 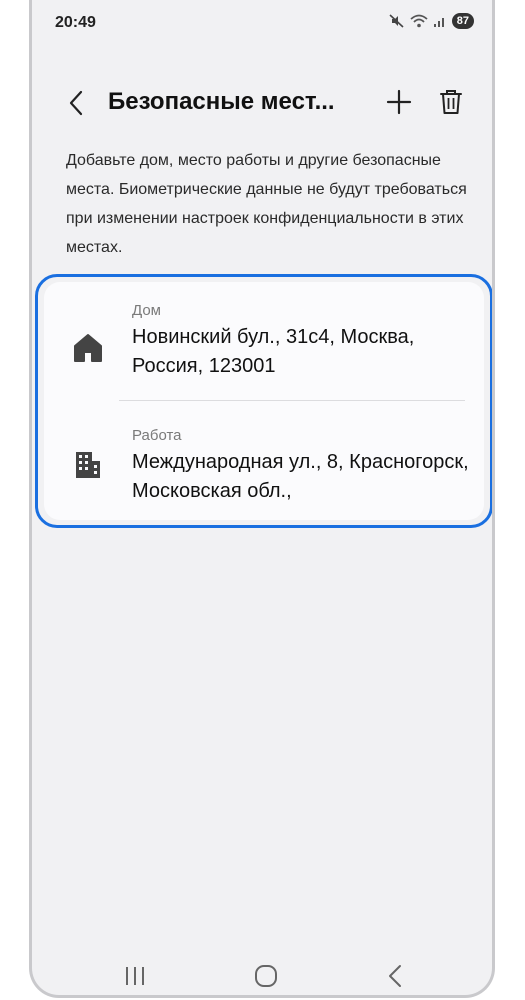 I want to click on home-icon, so click(x=88, y=348).